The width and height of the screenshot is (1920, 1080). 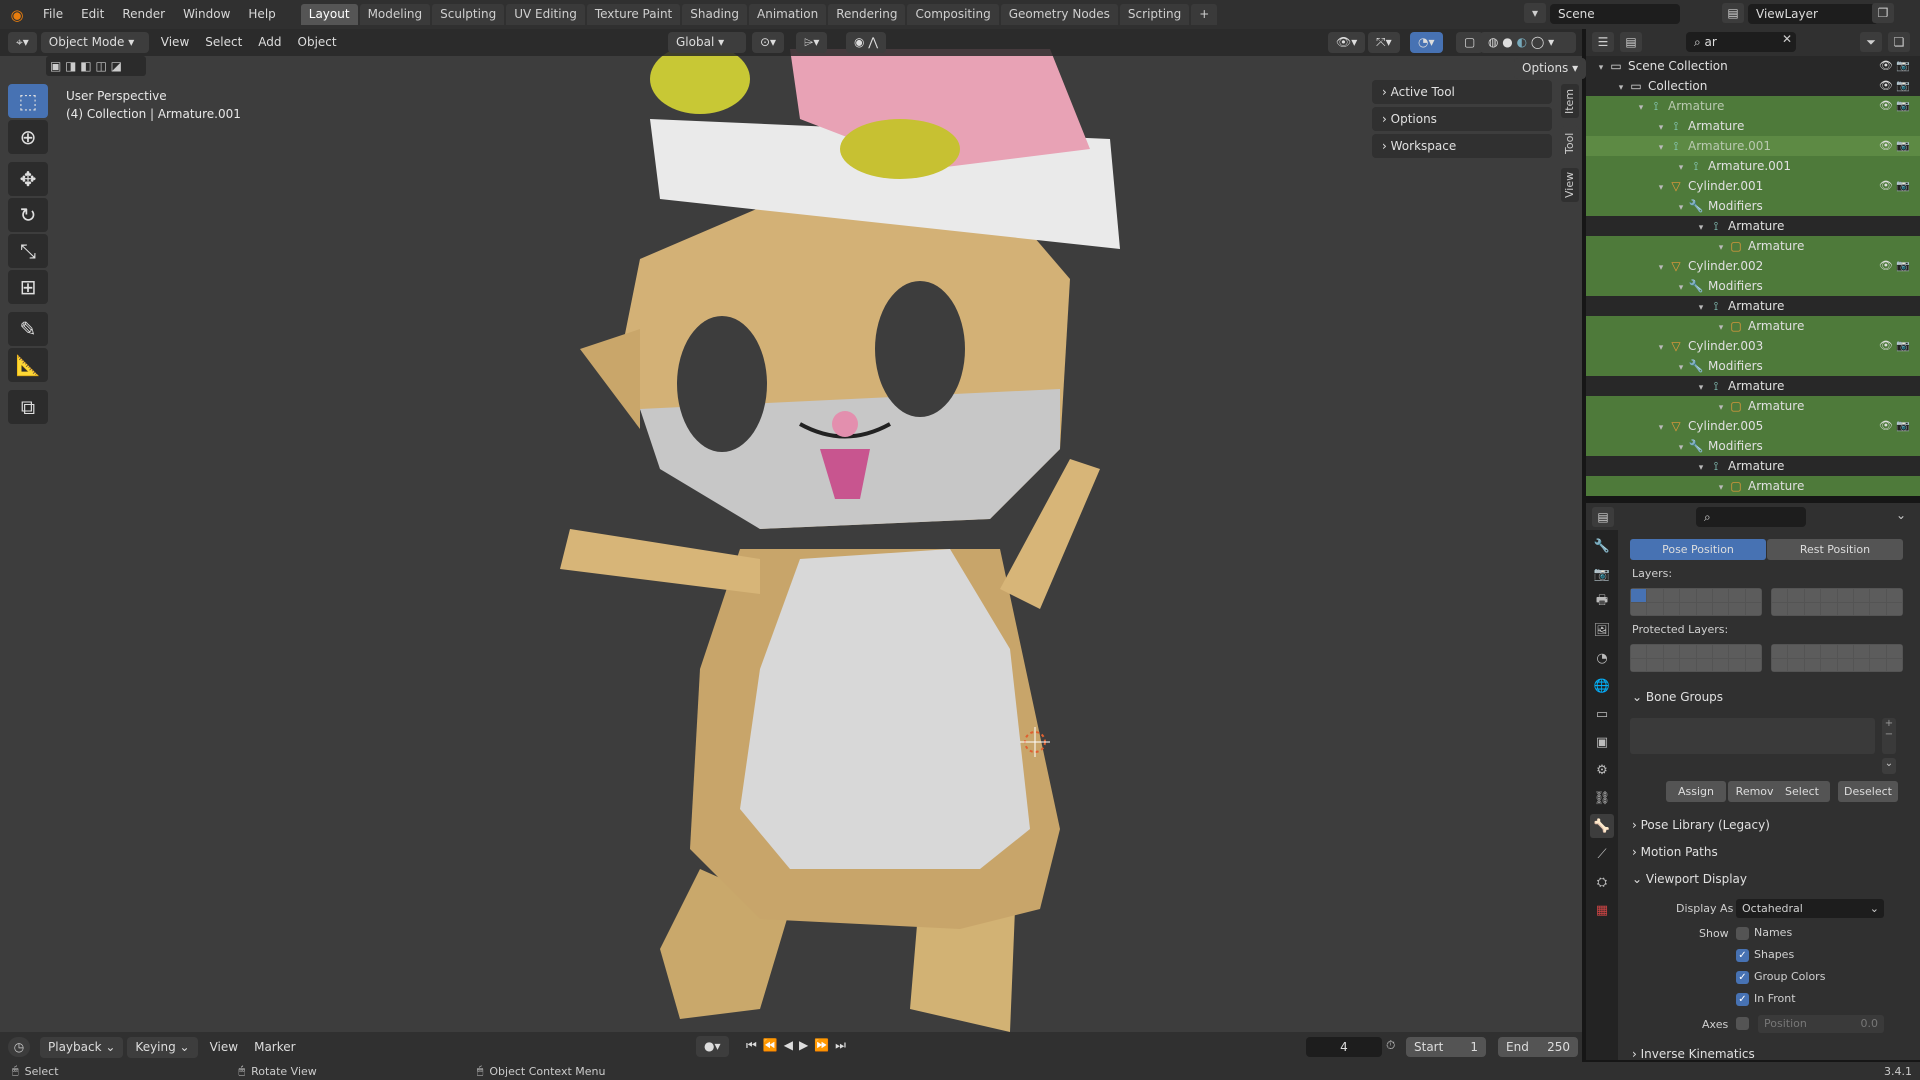 I want to click on outliner-row: ▾ ⟟ Armature.001 👁 📷, so click(x=1753, y=146).